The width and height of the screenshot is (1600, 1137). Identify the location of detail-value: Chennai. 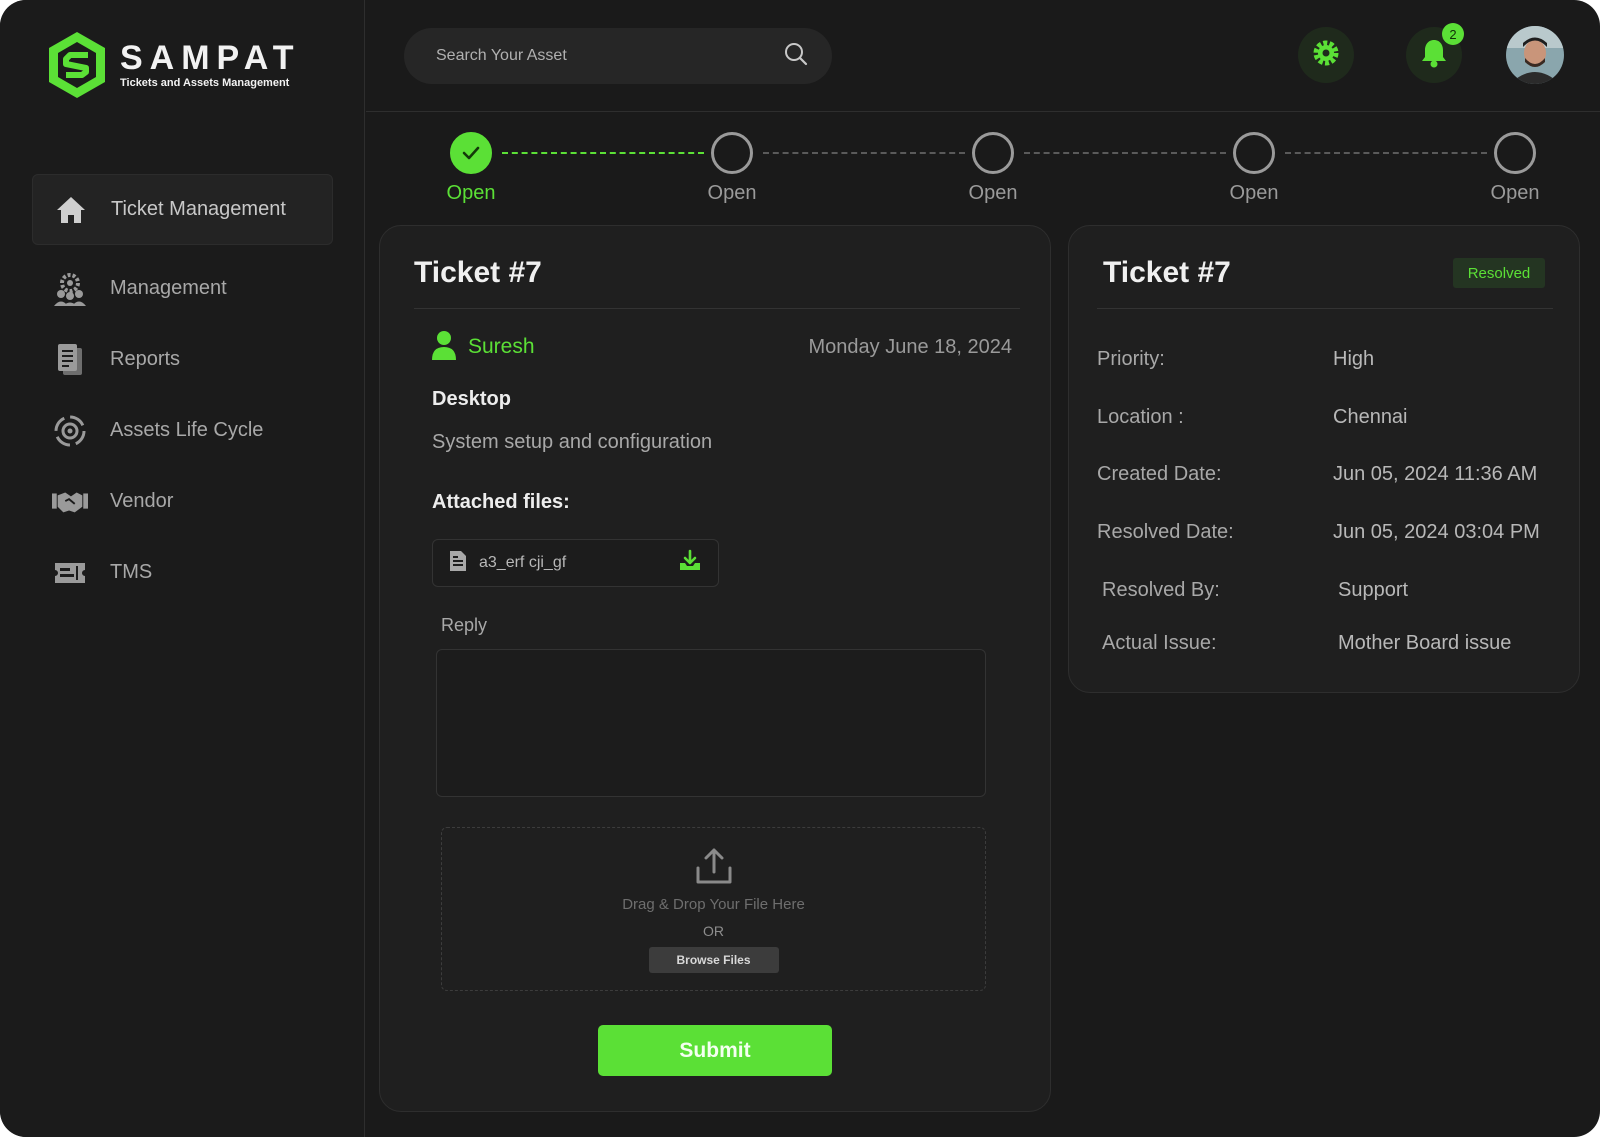
(1370, 417).